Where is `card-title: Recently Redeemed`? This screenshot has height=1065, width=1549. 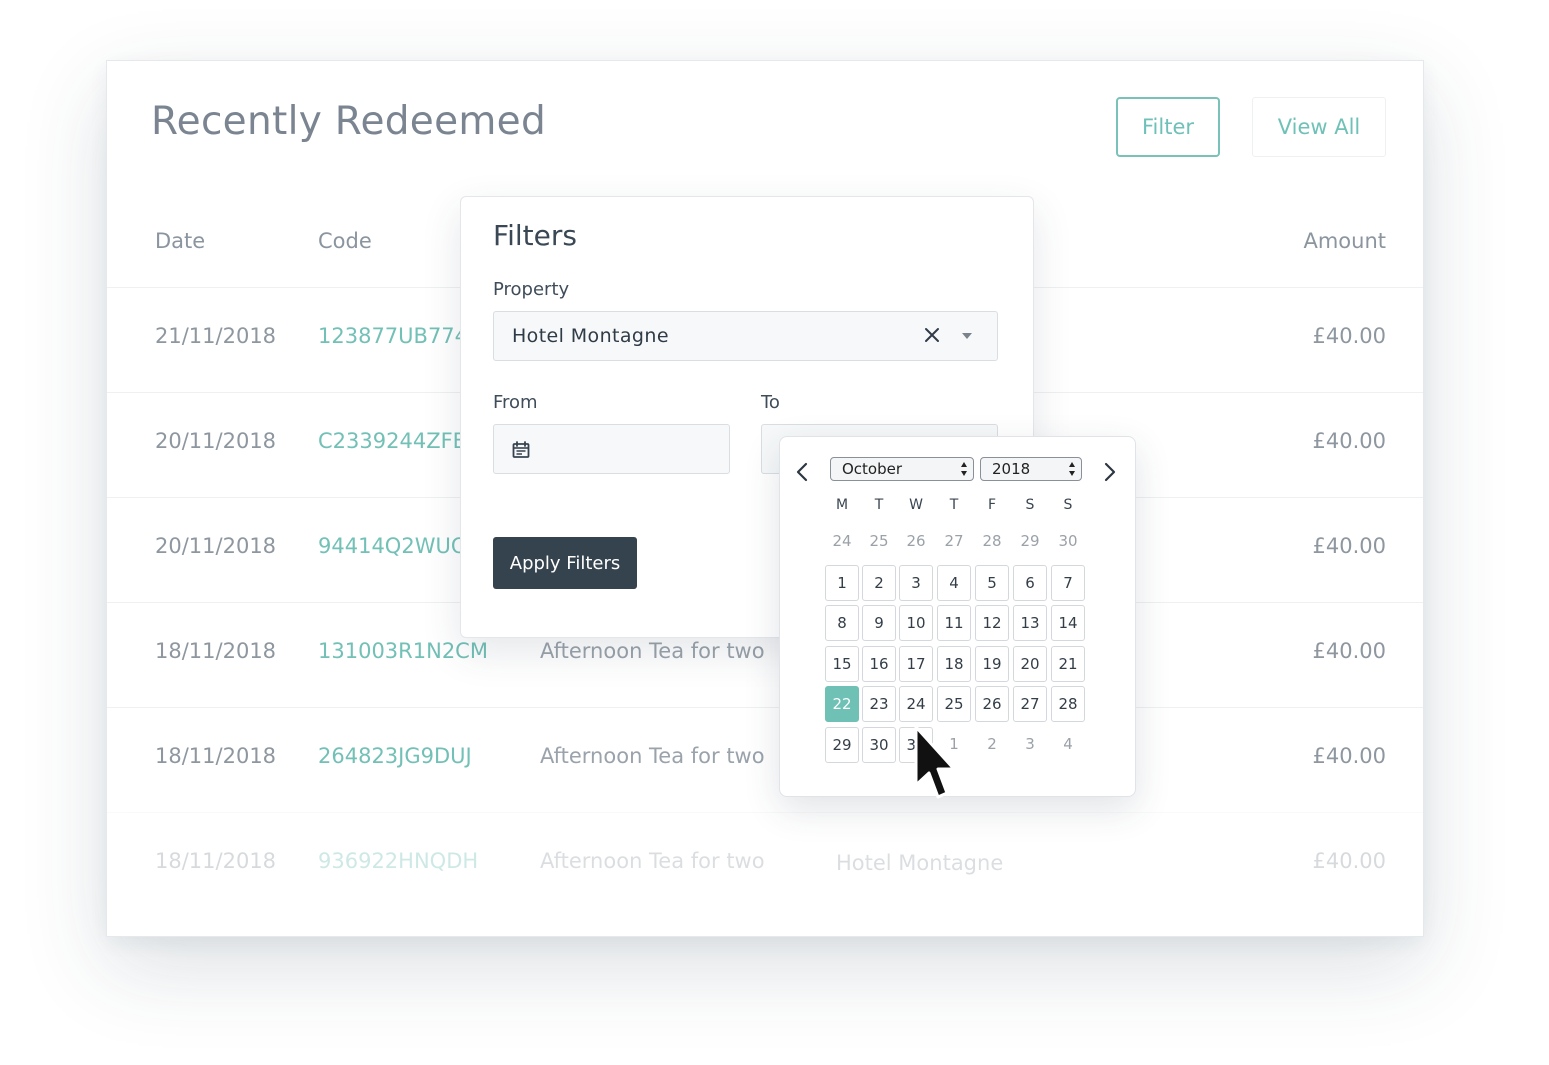
card-title: Recently Redeemed is located at coordinates (349, 121).